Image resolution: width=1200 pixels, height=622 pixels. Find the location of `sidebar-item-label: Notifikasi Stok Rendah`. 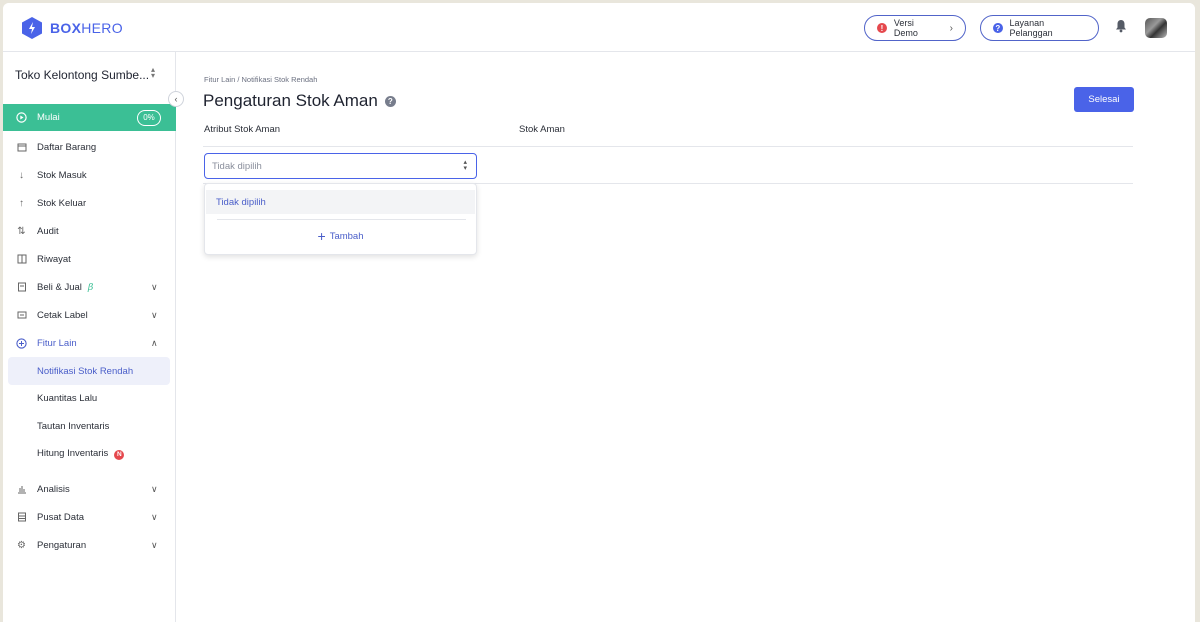

sidebar-item-label: Notifikasi Stok Rendah is located at coordinates (85, 371).